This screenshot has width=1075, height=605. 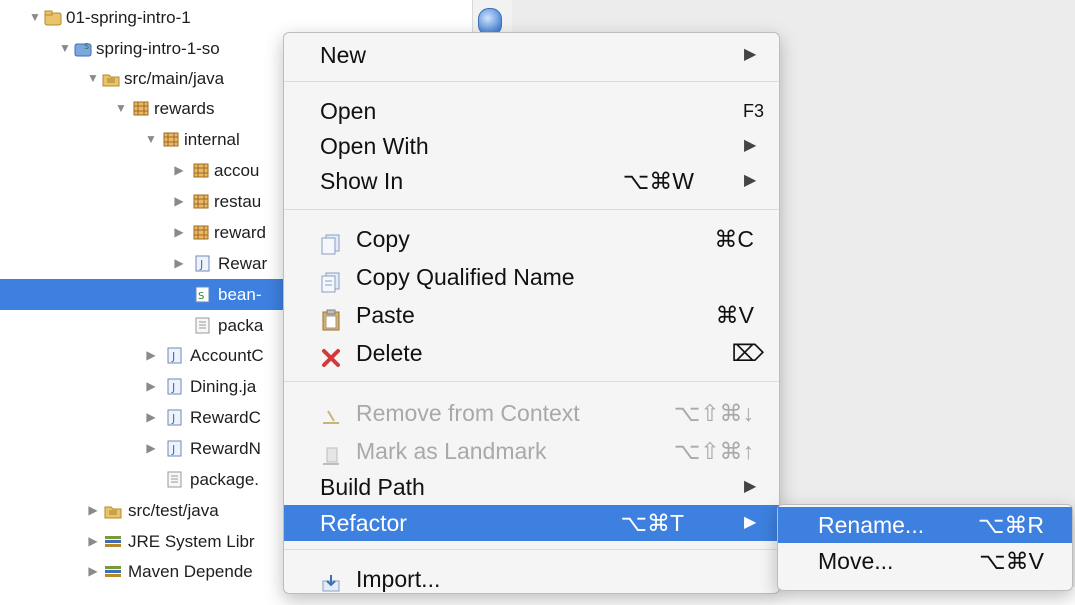 What do you see at coordinates (113, 571) in the screenshot?
I see `library-icon` at bounding box center [113, 571].